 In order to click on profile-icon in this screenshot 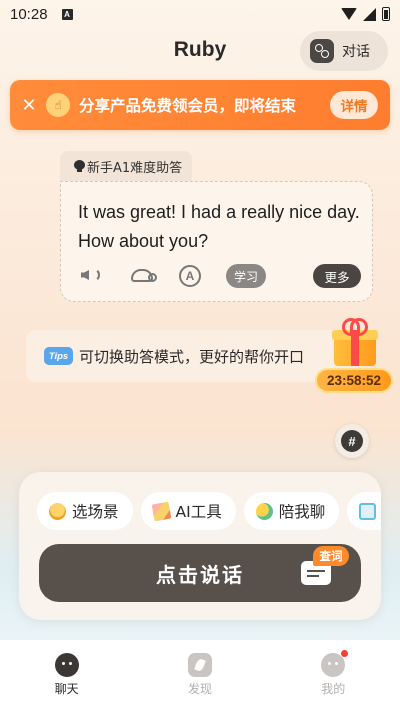, I will do `click(335, 663)`.